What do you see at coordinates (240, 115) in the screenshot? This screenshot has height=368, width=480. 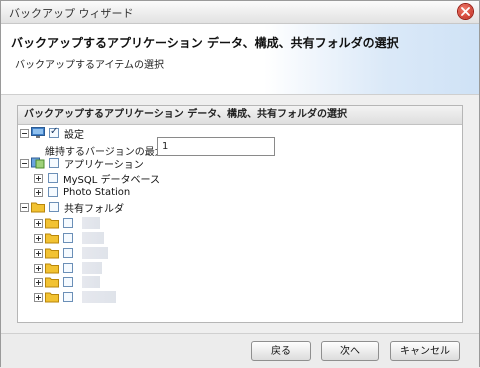 I see `panel-title: バックアップするアプリケーション データ、構成、共有フォルダの選択` at bounding box center [240, 115].